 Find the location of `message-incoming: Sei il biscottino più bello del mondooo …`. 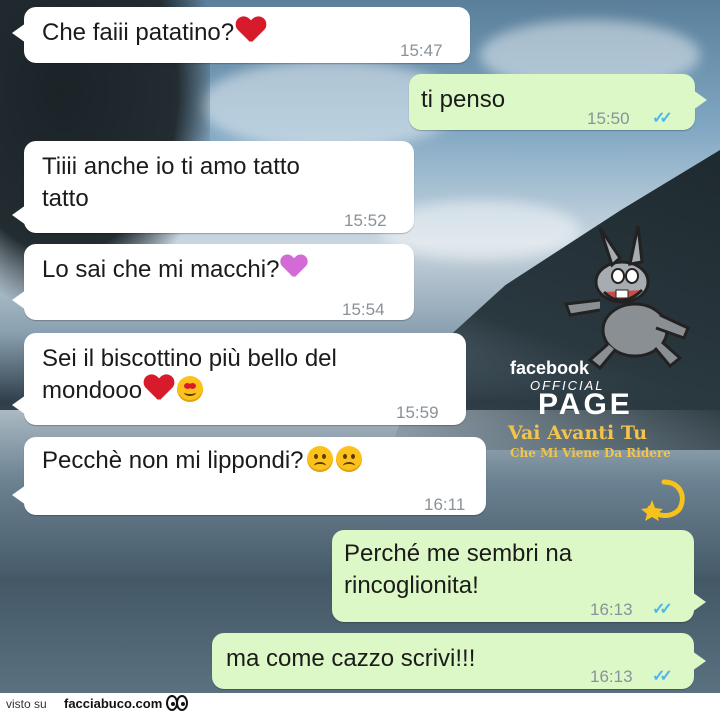

message-incoming: Sei il biscottino più bello del mondooo … is located at coordinates (239, 379).